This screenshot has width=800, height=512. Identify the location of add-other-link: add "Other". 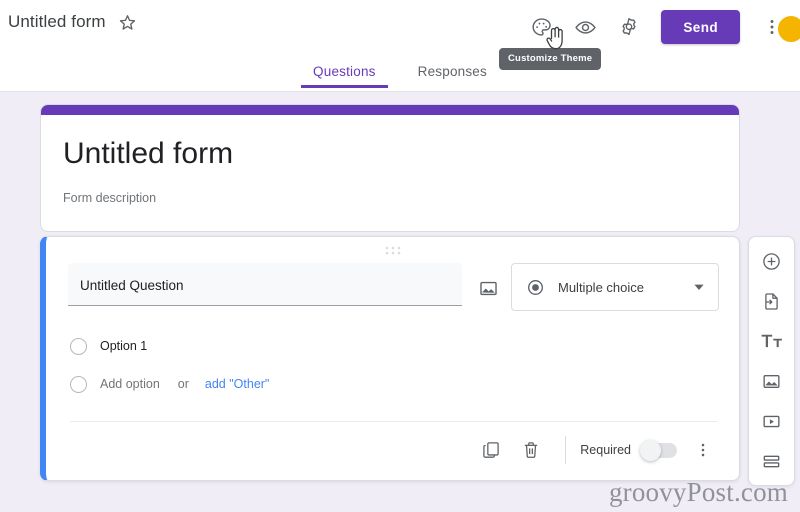
(237, 384).